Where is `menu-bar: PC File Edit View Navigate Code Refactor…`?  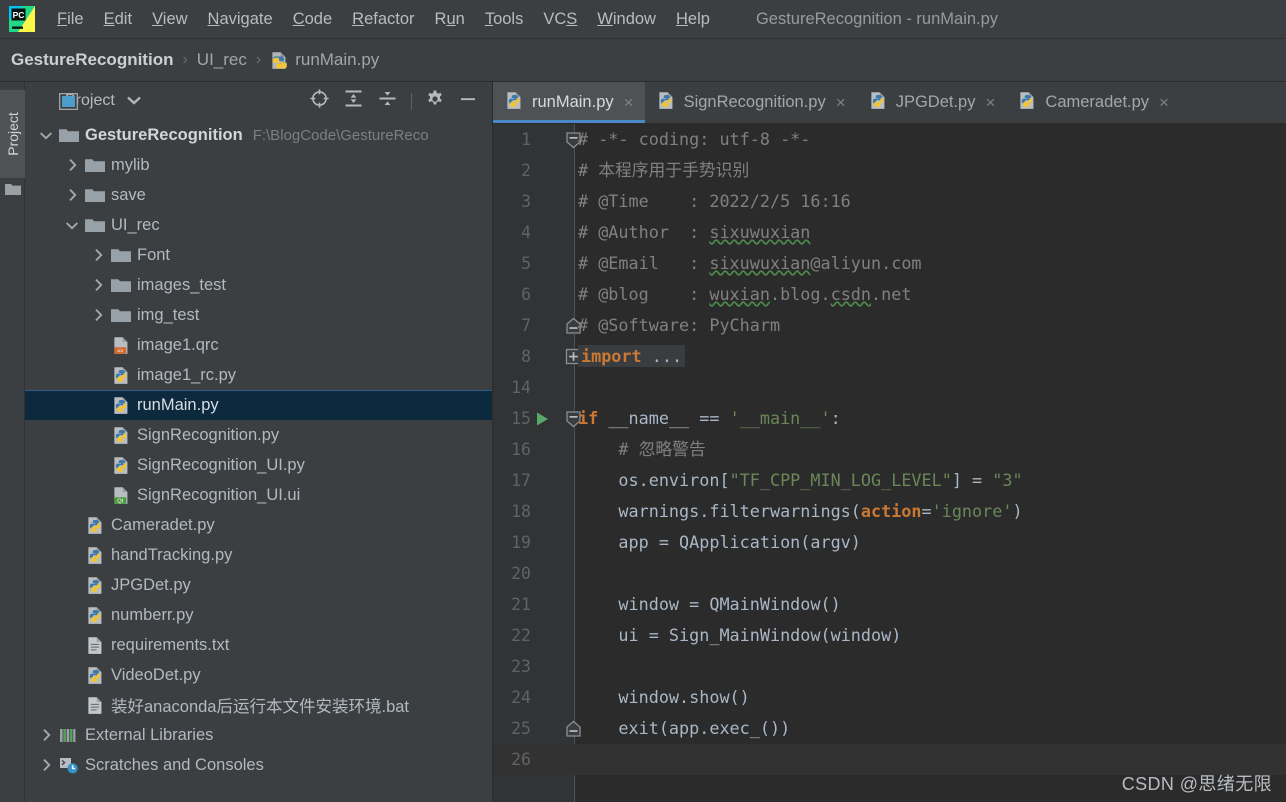
menu-bar: PC File Edit View Navigate Code Refactor… is located at coordinates (643, 19).